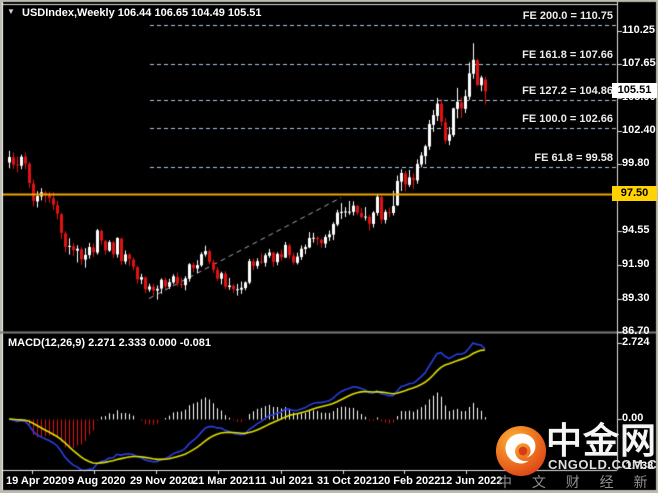 This screenshot has height=493, width=658. Describe the element at coordinates (639, 63) in the screenshot. I see `price-axis-label: 107.65` at that location.